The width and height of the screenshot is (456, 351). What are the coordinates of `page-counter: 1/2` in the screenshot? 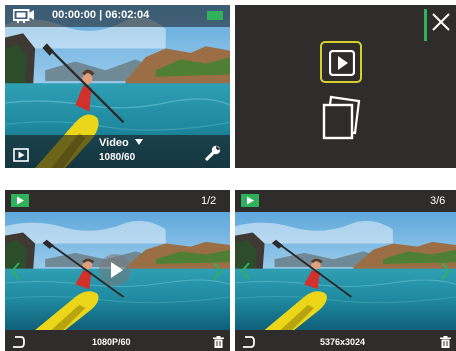 It's located at (209, 201).